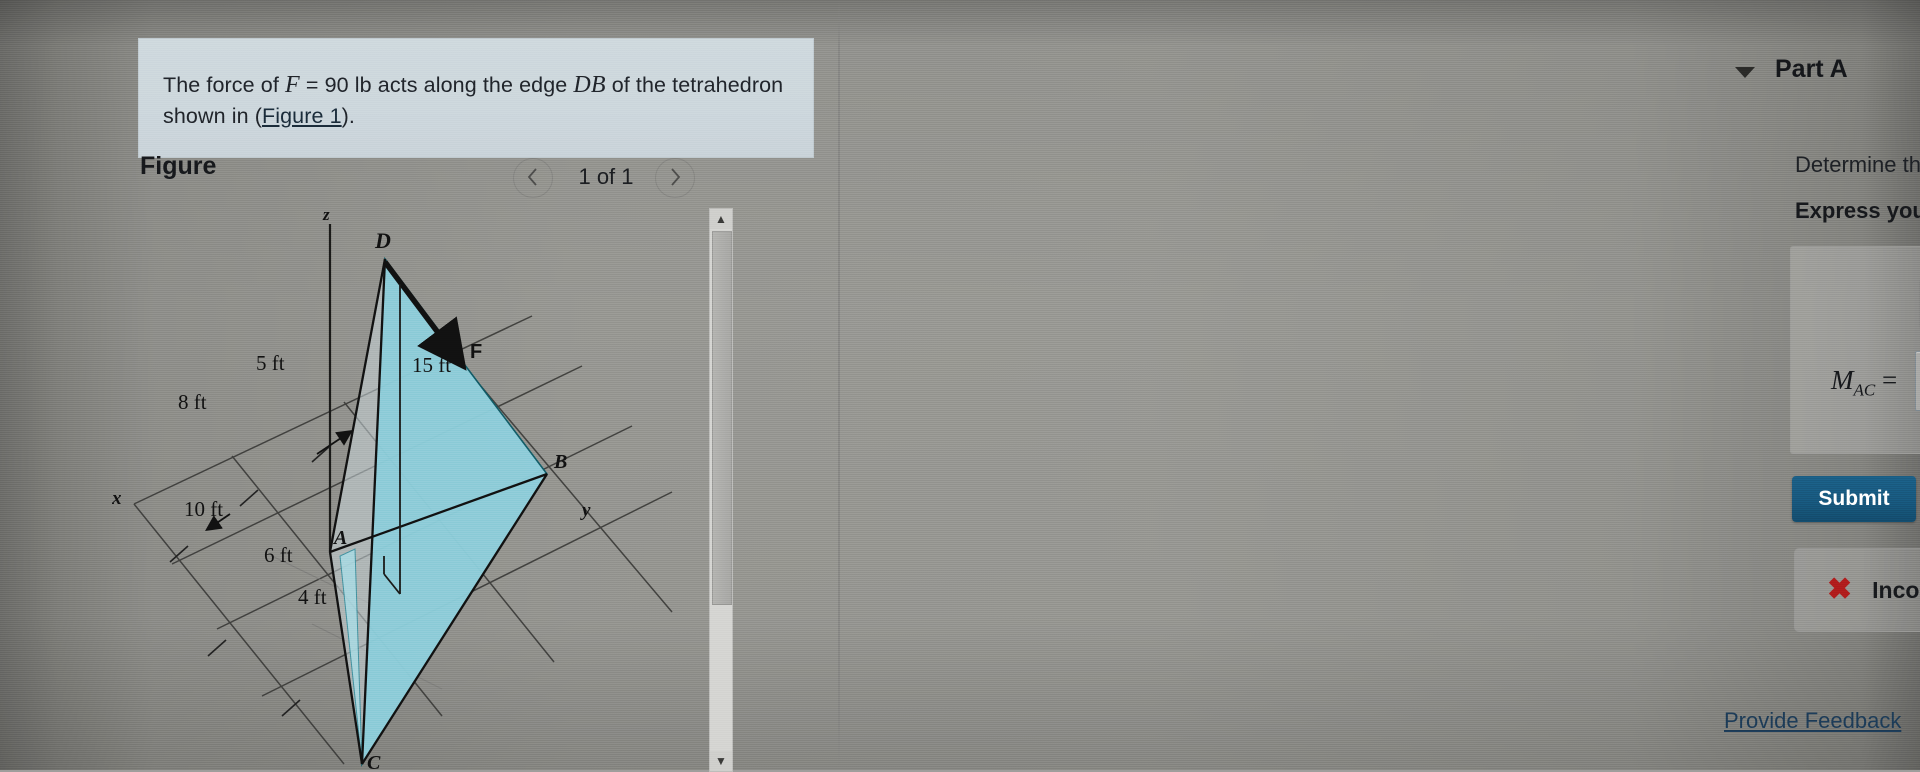 The image size is (1920, 772). Describe the element at coordinates (1886, 380) in the screenshot. I see `answer-var-equals: =` at that location.